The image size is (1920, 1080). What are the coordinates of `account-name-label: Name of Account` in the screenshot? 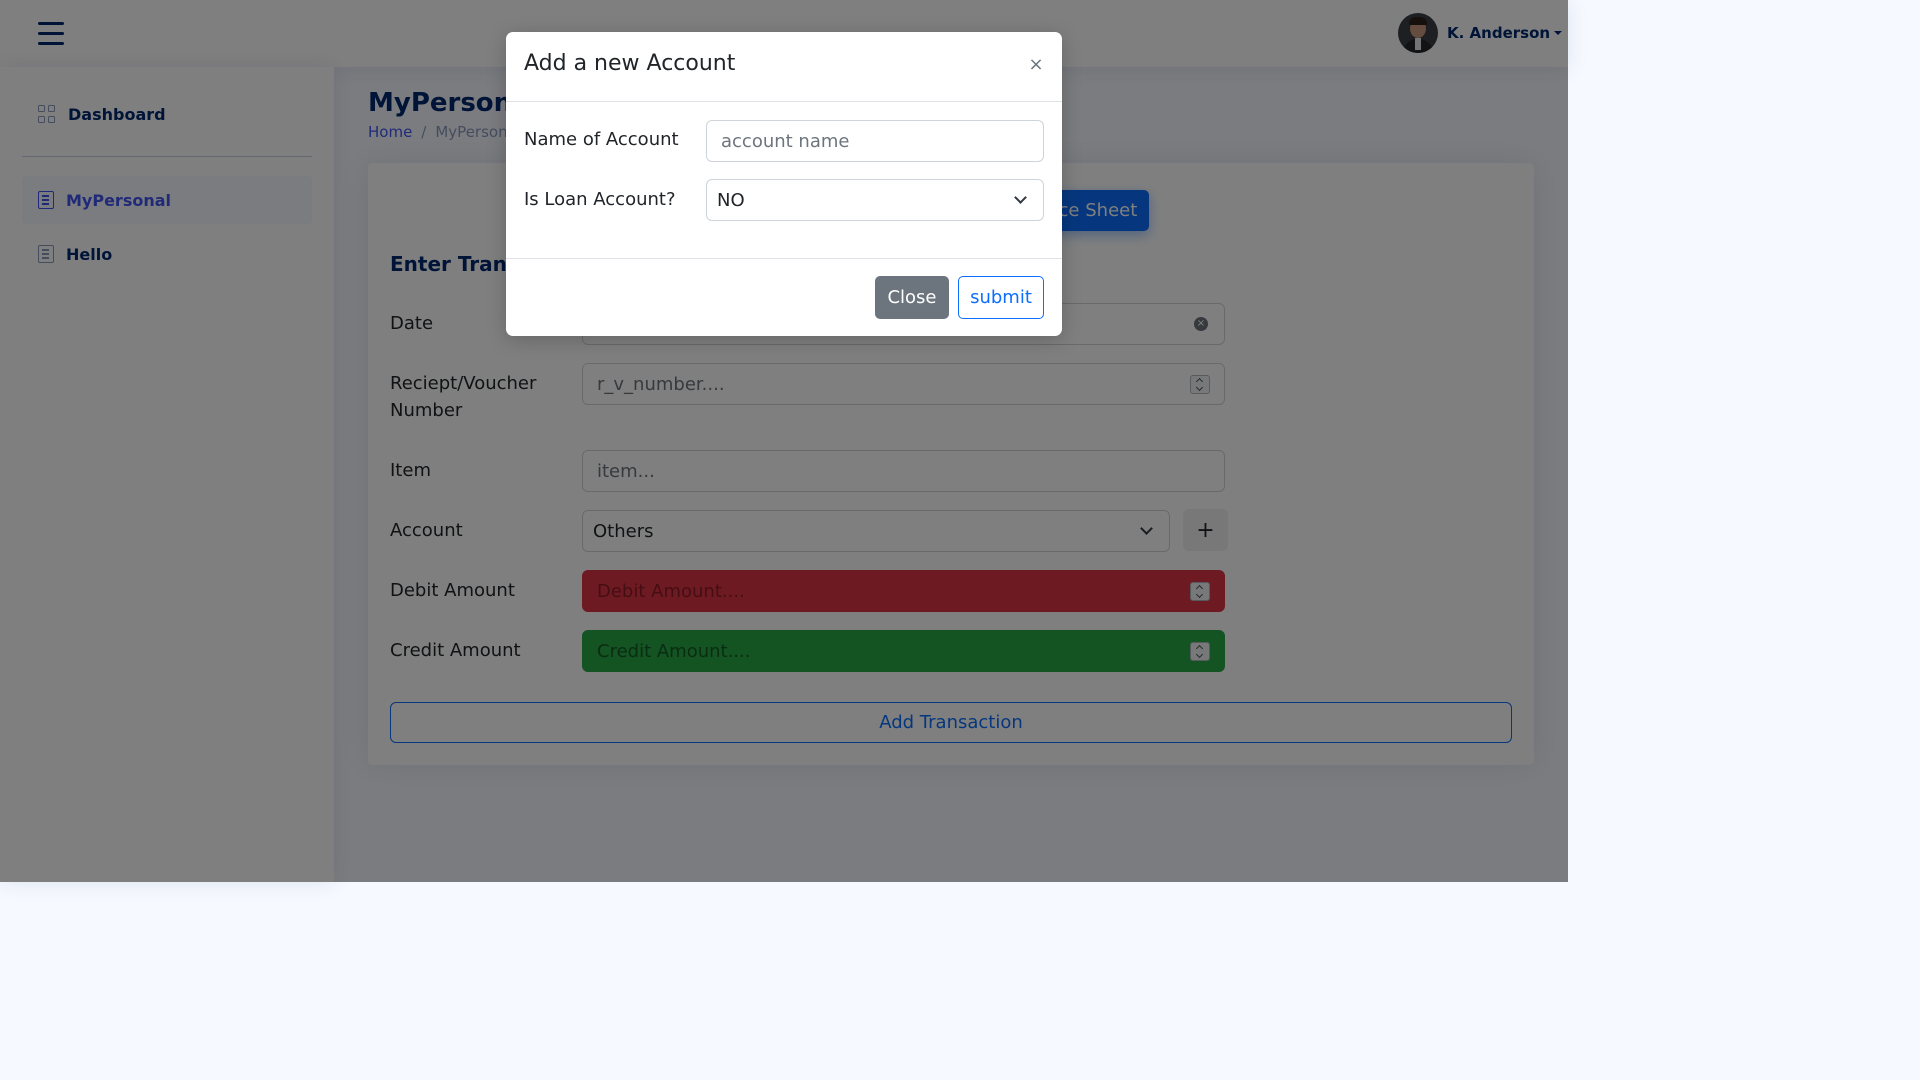 It's located at (601, 139).